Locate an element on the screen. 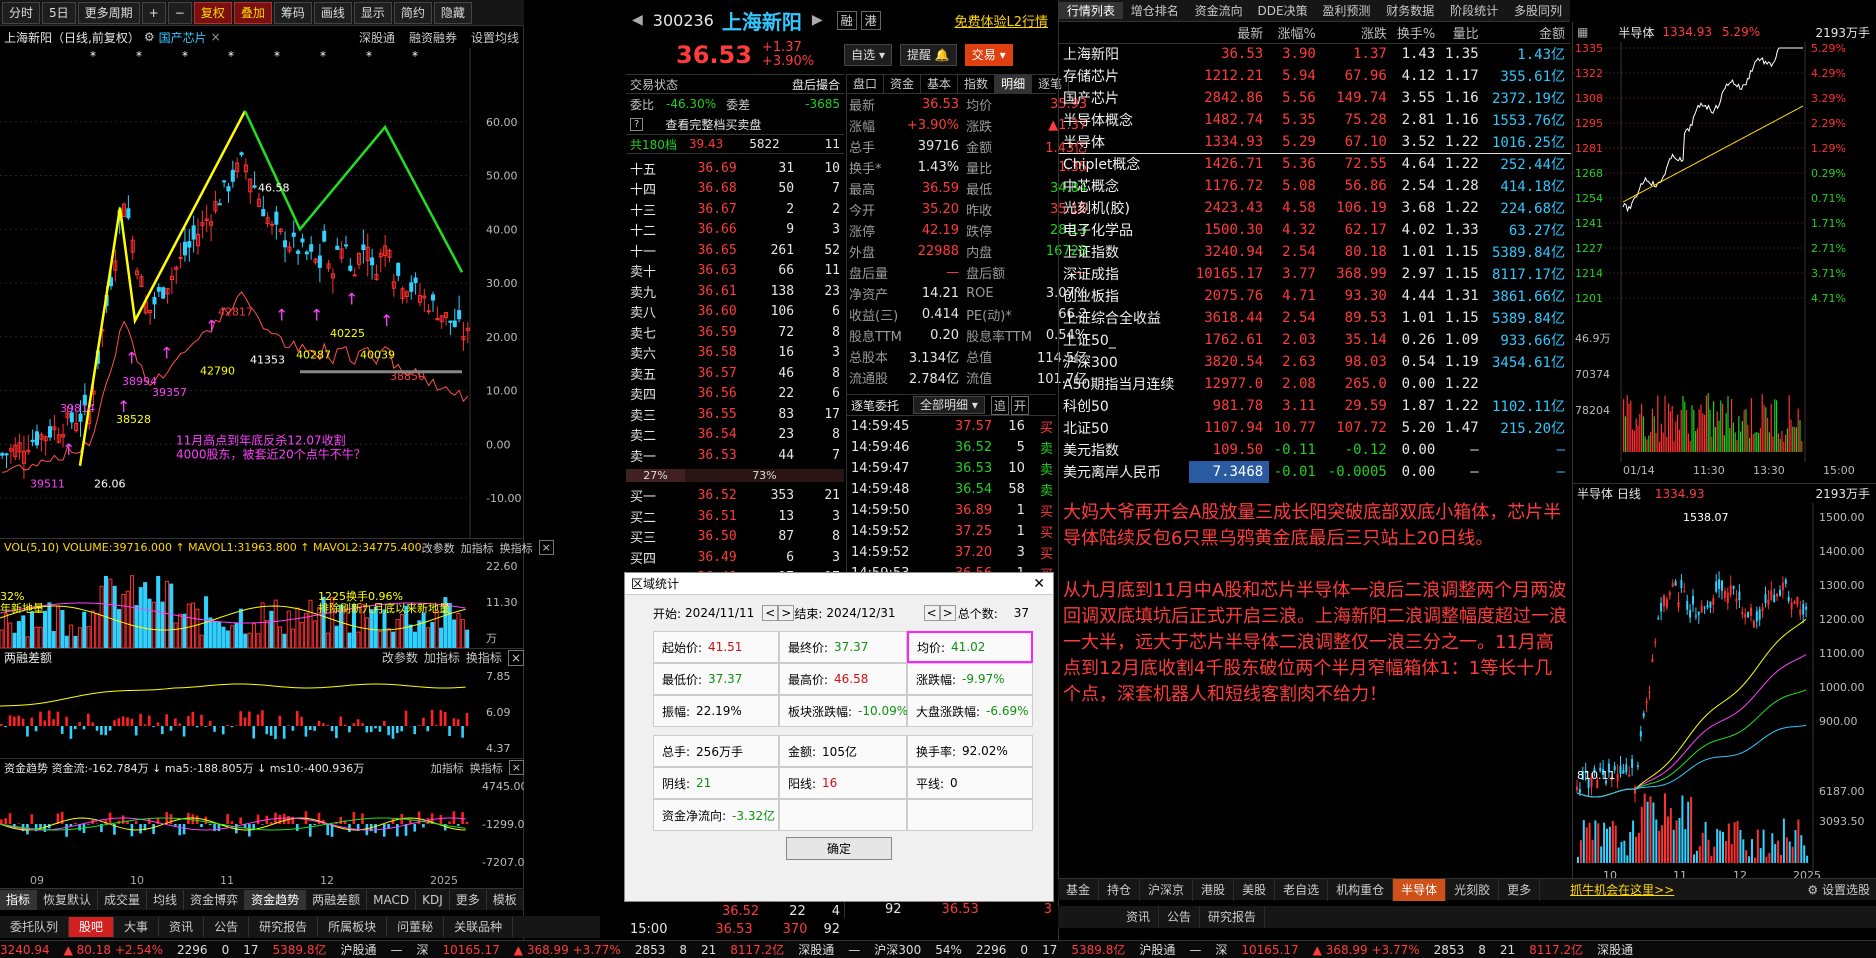 Image resolution: width=1876 pixels, height=958 pixels. board-bottom-tab: 资讯 is located at coordinates (1139, 917).